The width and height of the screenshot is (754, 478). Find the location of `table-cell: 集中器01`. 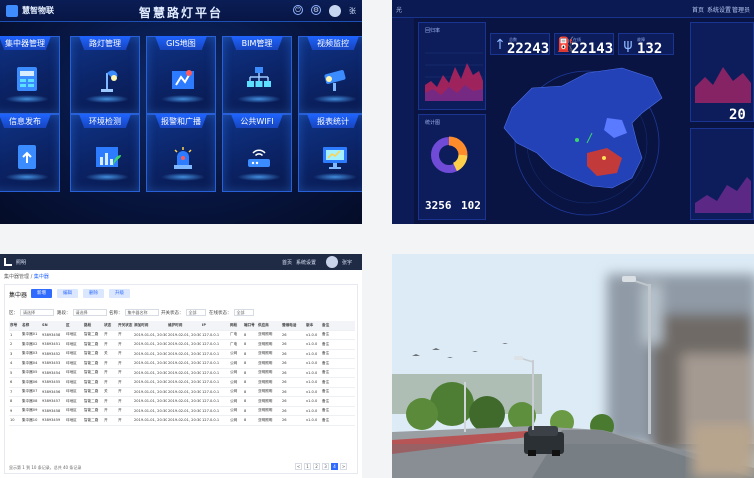

table-cell: 集中器01 is located at coordinates (31, 335).